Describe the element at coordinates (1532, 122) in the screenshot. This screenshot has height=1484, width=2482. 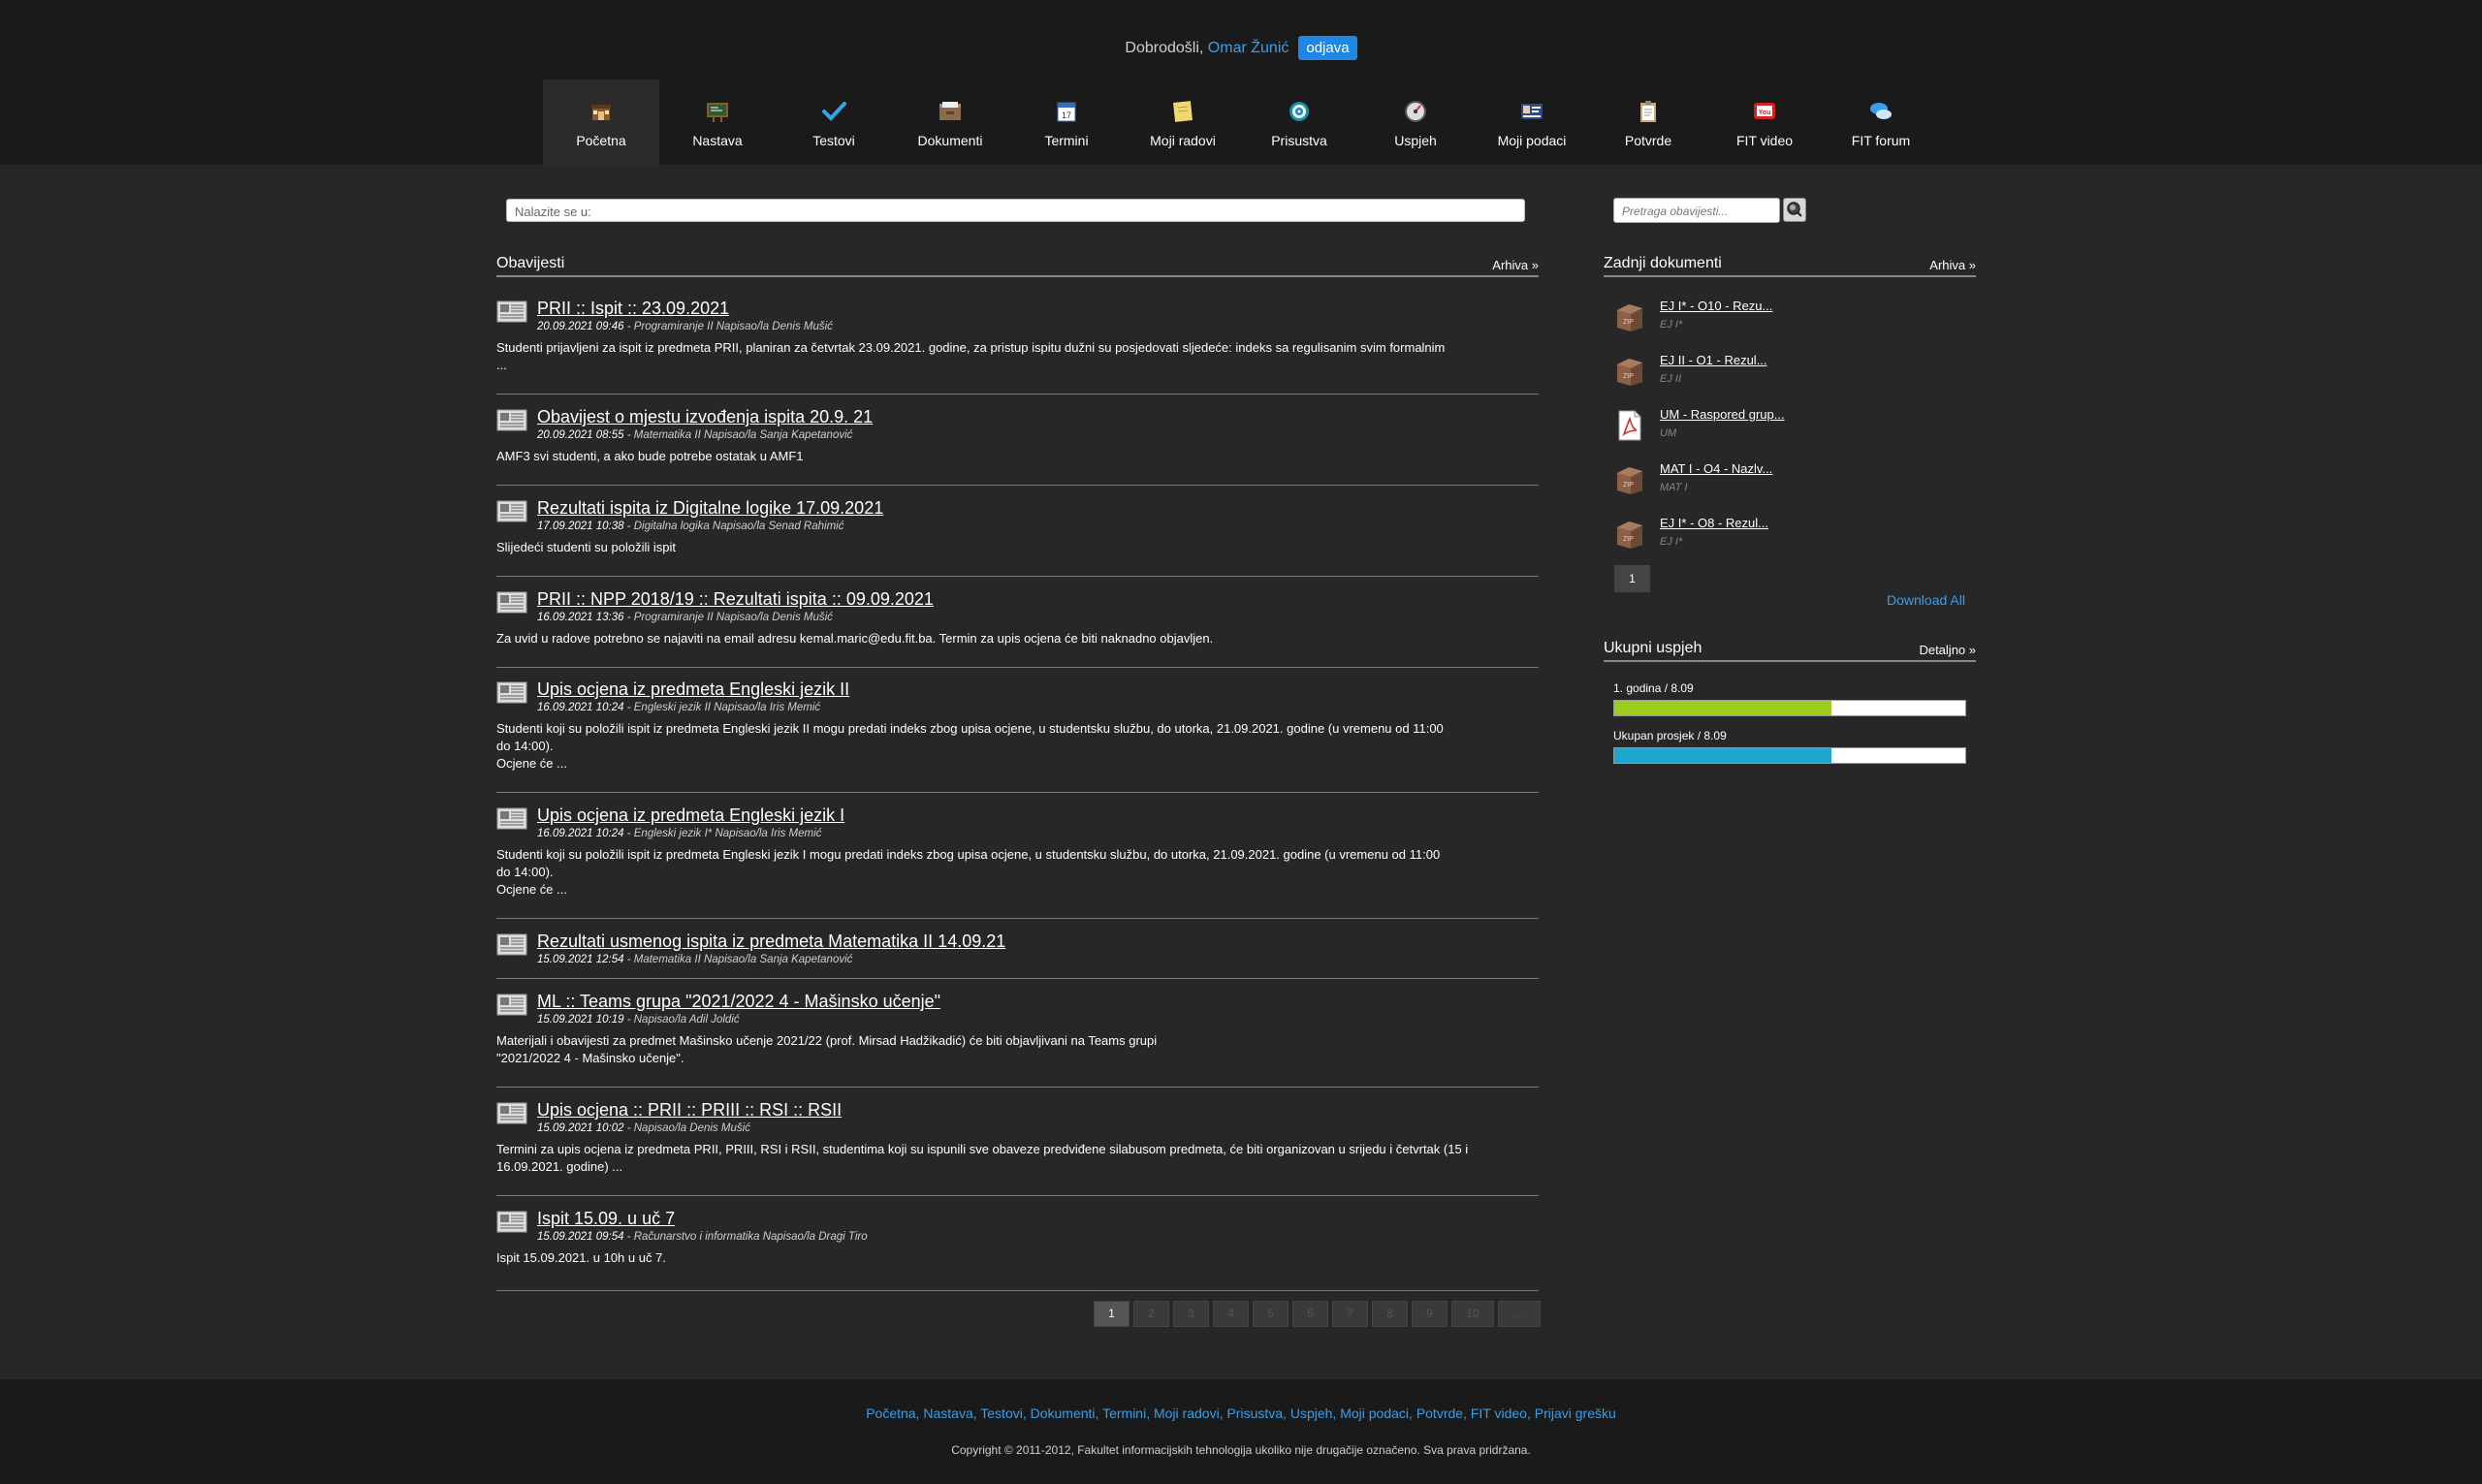
I see `nav-item-moji-podaci: Moji podaci` at that location.